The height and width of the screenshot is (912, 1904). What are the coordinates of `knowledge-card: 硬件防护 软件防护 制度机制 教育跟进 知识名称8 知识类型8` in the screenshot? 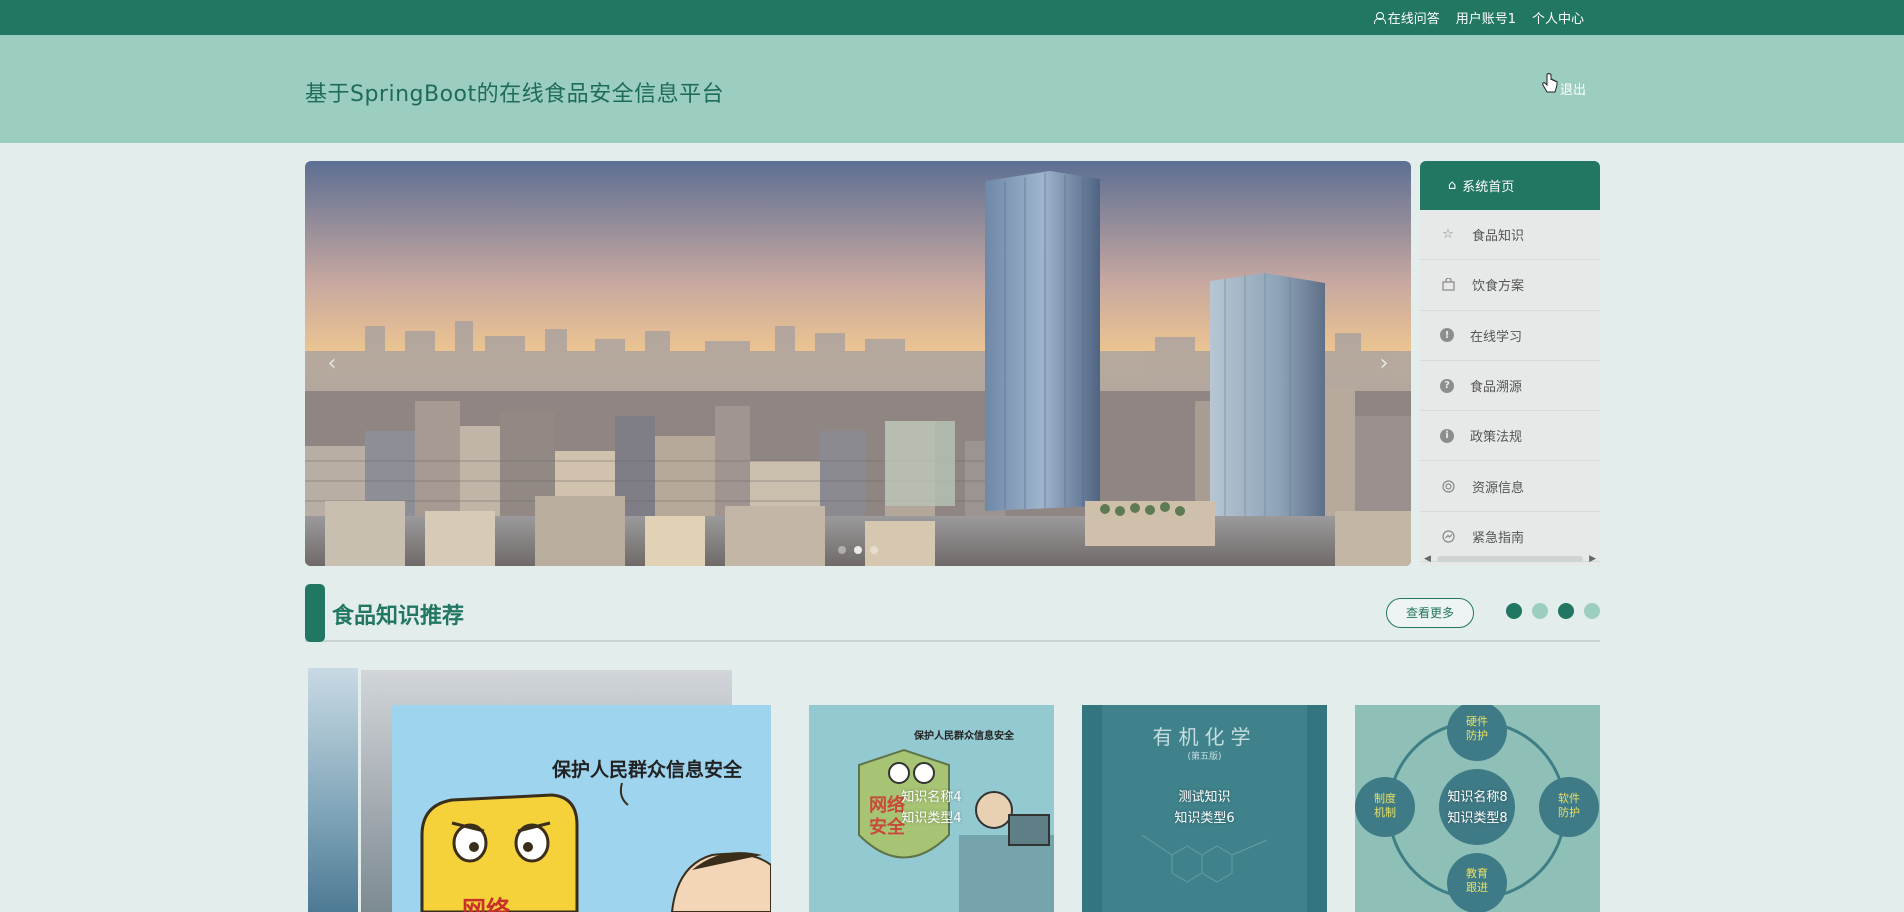 It's located at (1477, 808).